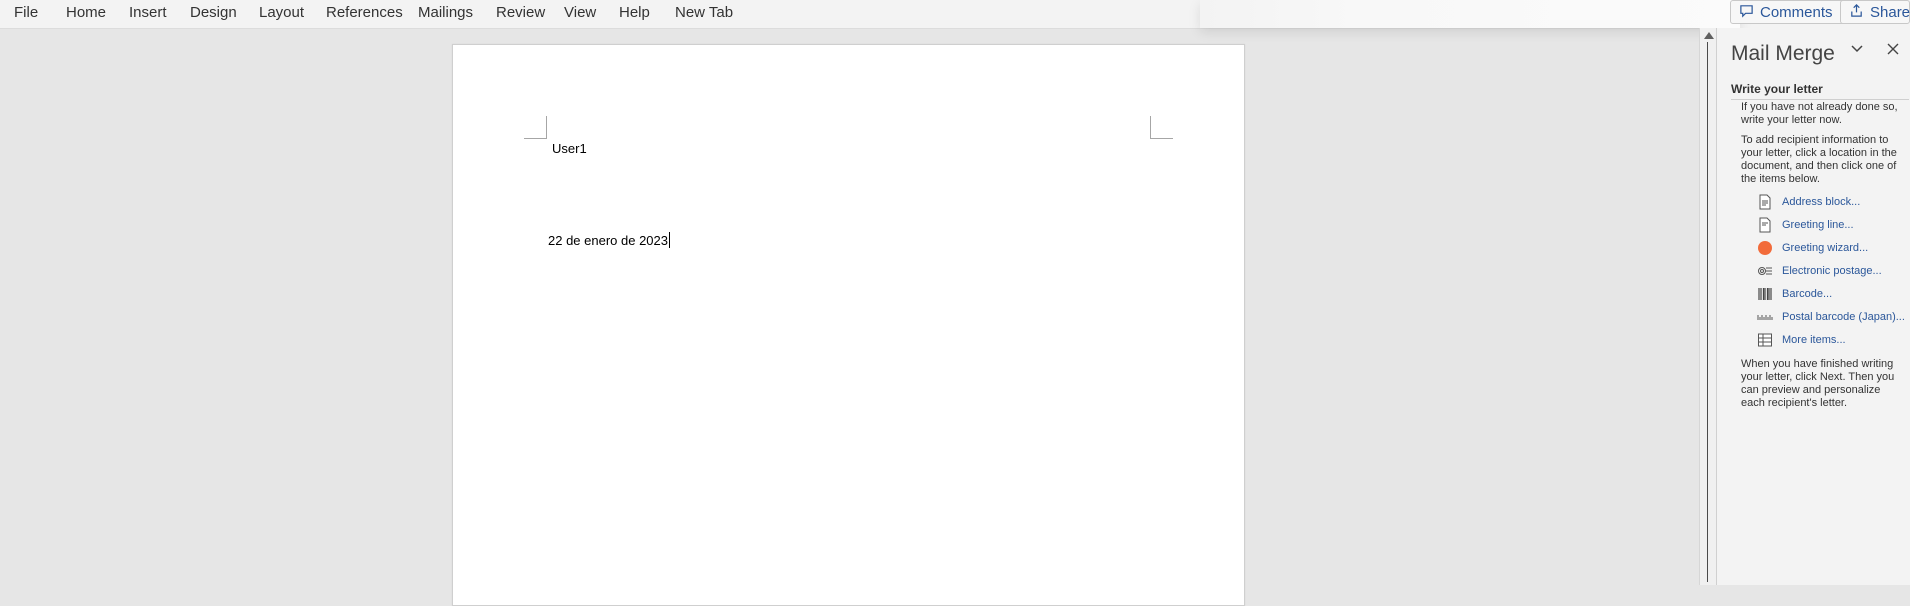 Image resolution: width=1910 pixels, height=606 pixels. What do you see at coordinates (1765, 294) in the screenshot?
I see `barcode-icon` at bounding box center [1765, 294].